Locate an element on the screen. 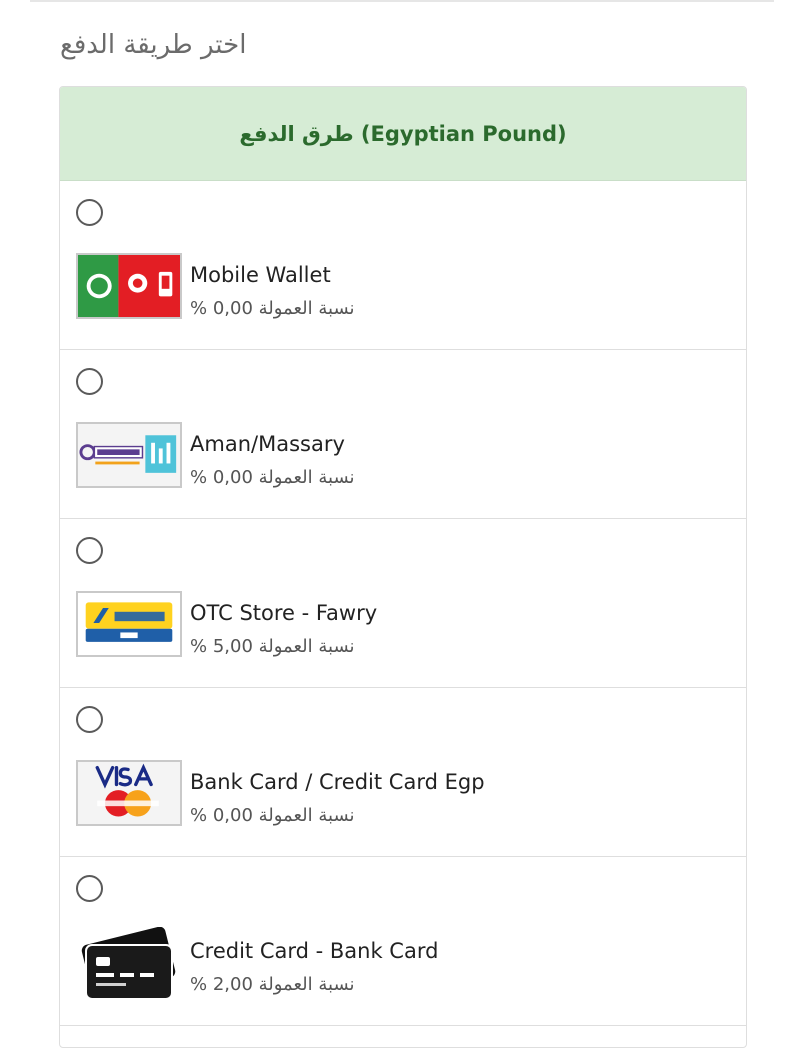 This screenshot has width=804, height=1048. payment-method-fawry: OTC Store - Fawry نسبة العمولة 5,00 % is located at coordinates (403, 603).